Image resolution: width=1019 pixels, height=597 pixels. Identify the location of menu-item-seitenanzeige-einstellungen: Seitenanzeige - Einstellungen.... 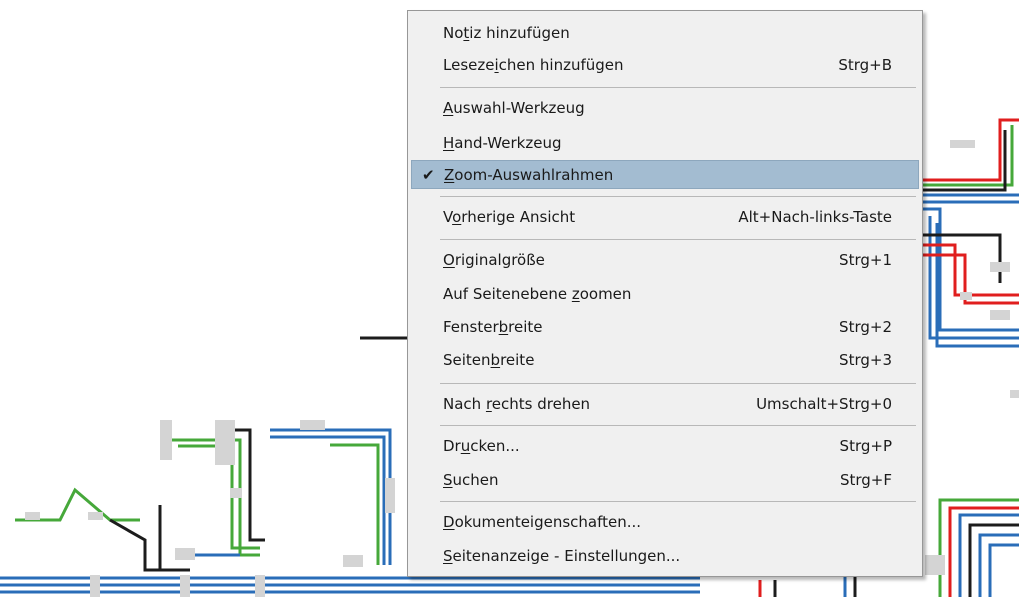
(665, 555).